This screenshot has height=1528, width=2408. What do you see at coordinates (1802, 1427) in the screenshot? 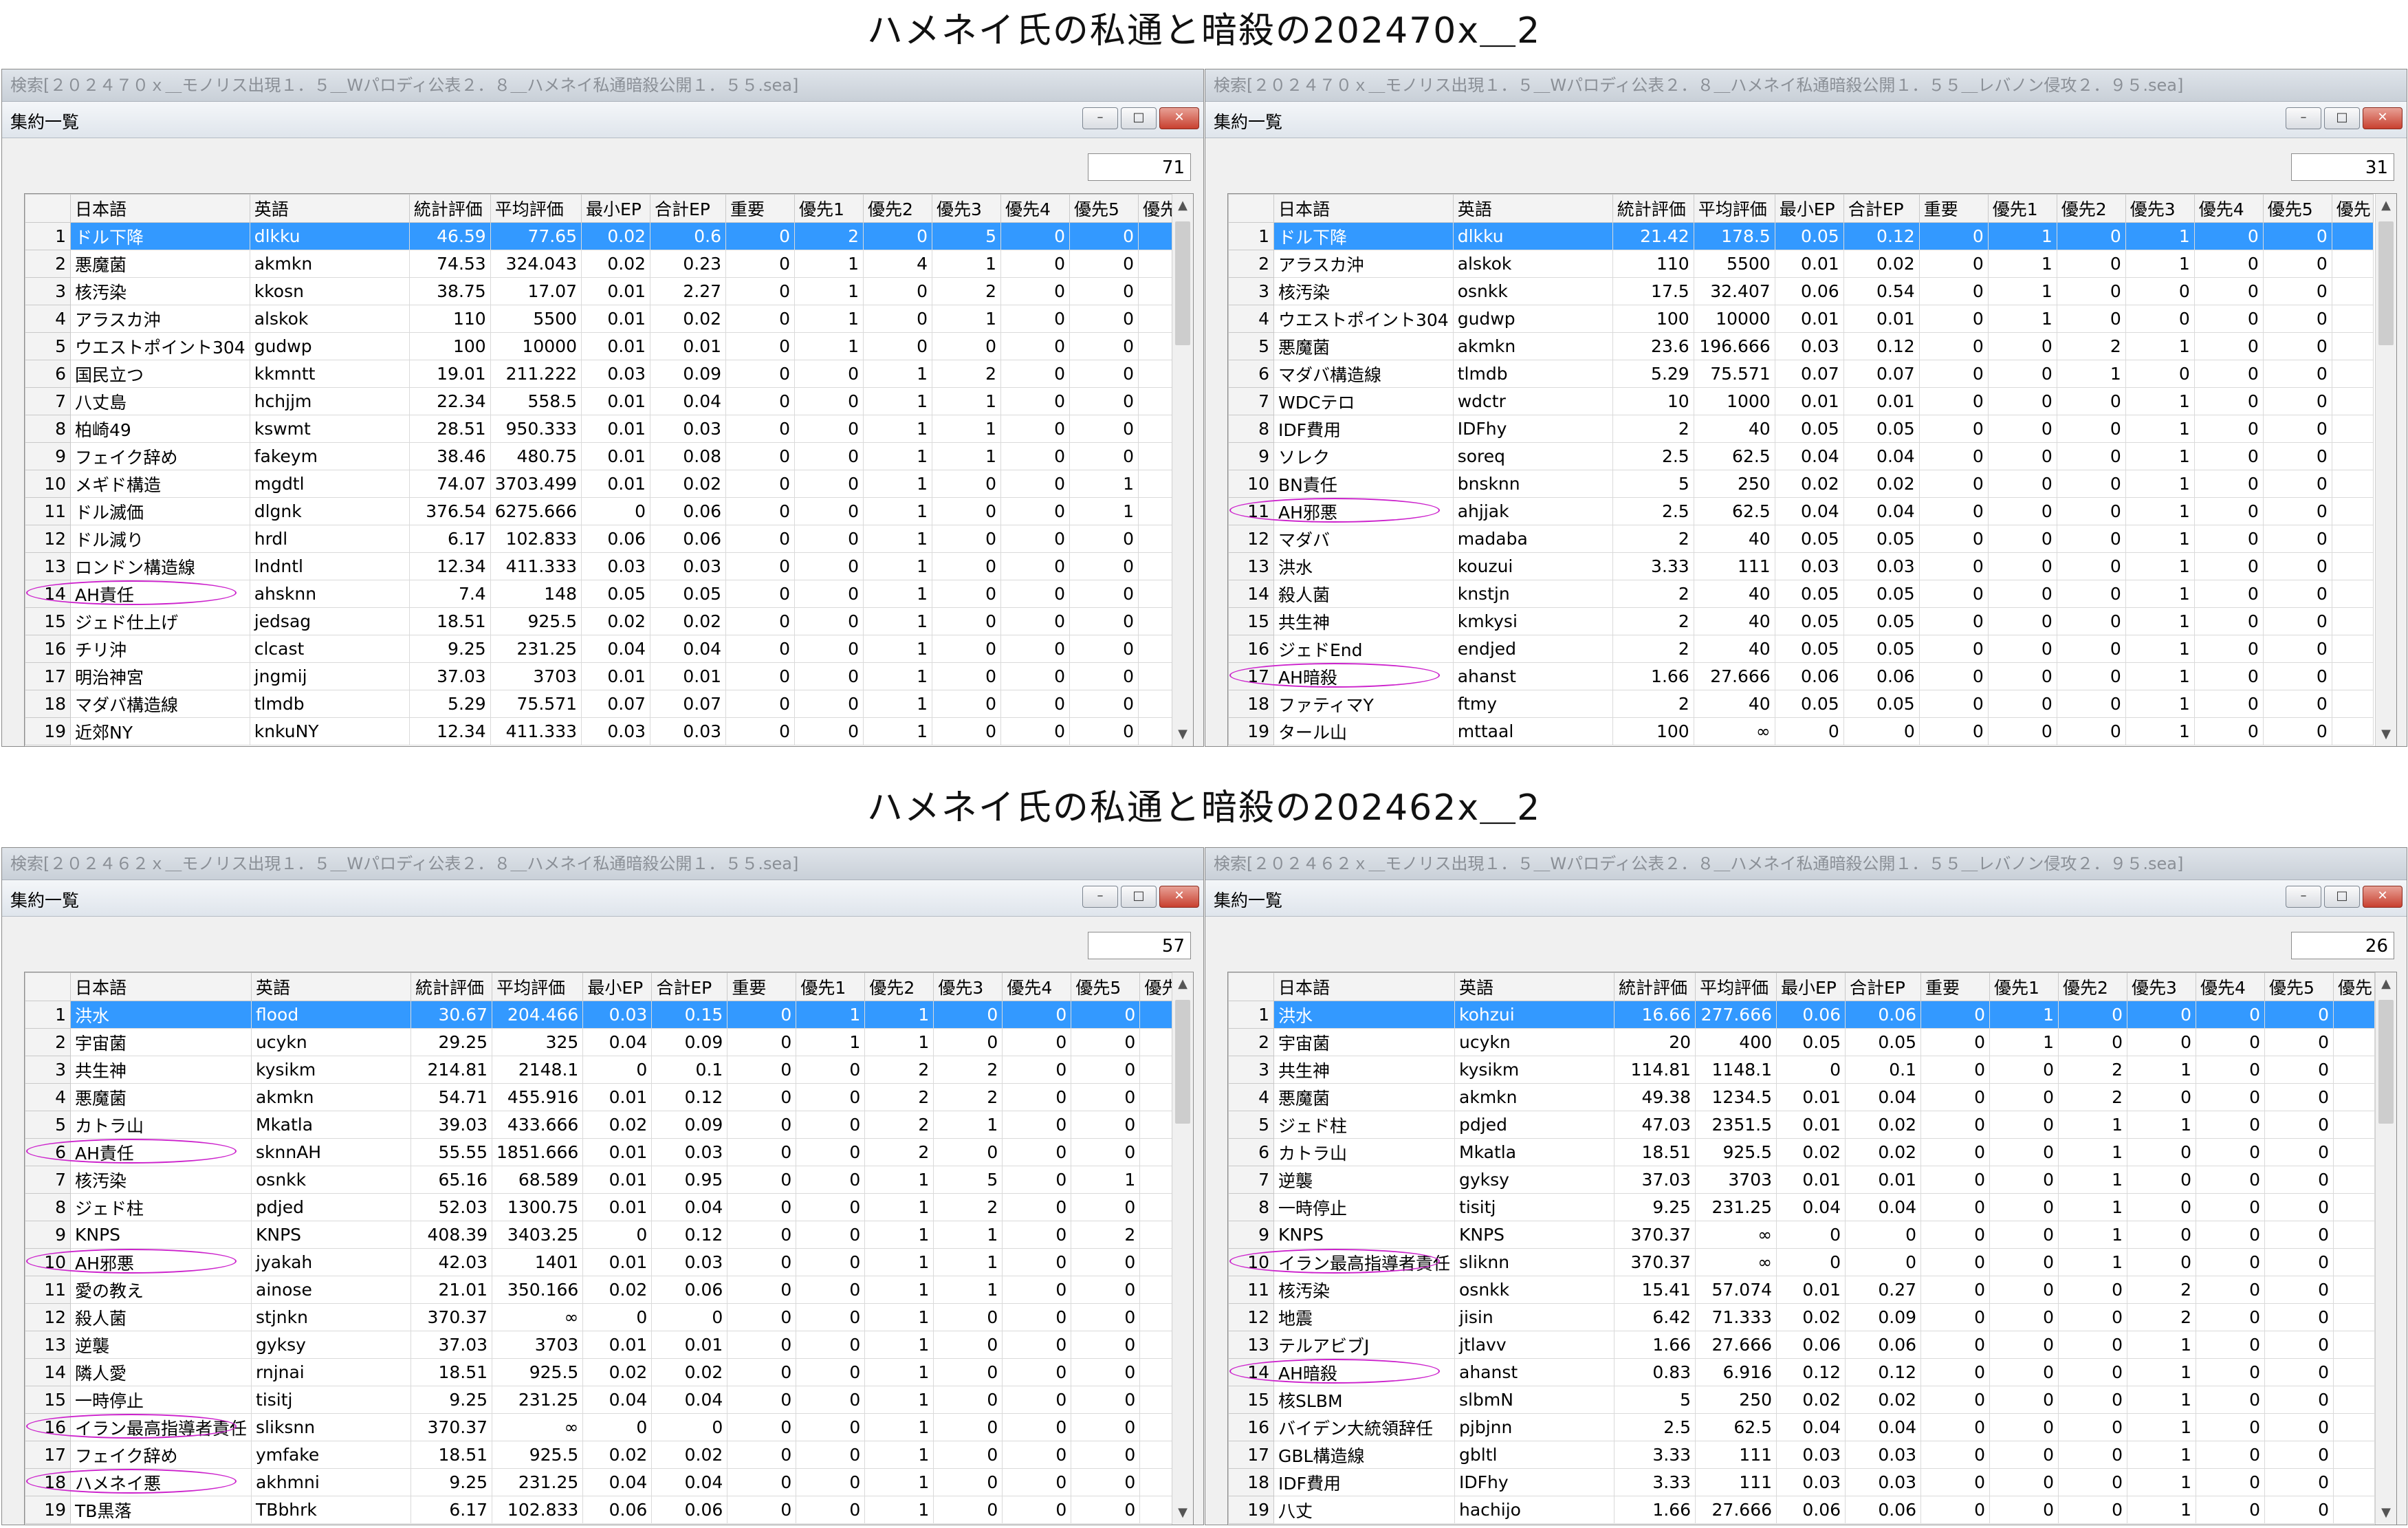
I see `table-row: 16 バイデン大統領辞任 pjbjnn 2.5 62.5 0.04 0.04 0 0 0 1 0 0` at bounding box center [1802, 1427].